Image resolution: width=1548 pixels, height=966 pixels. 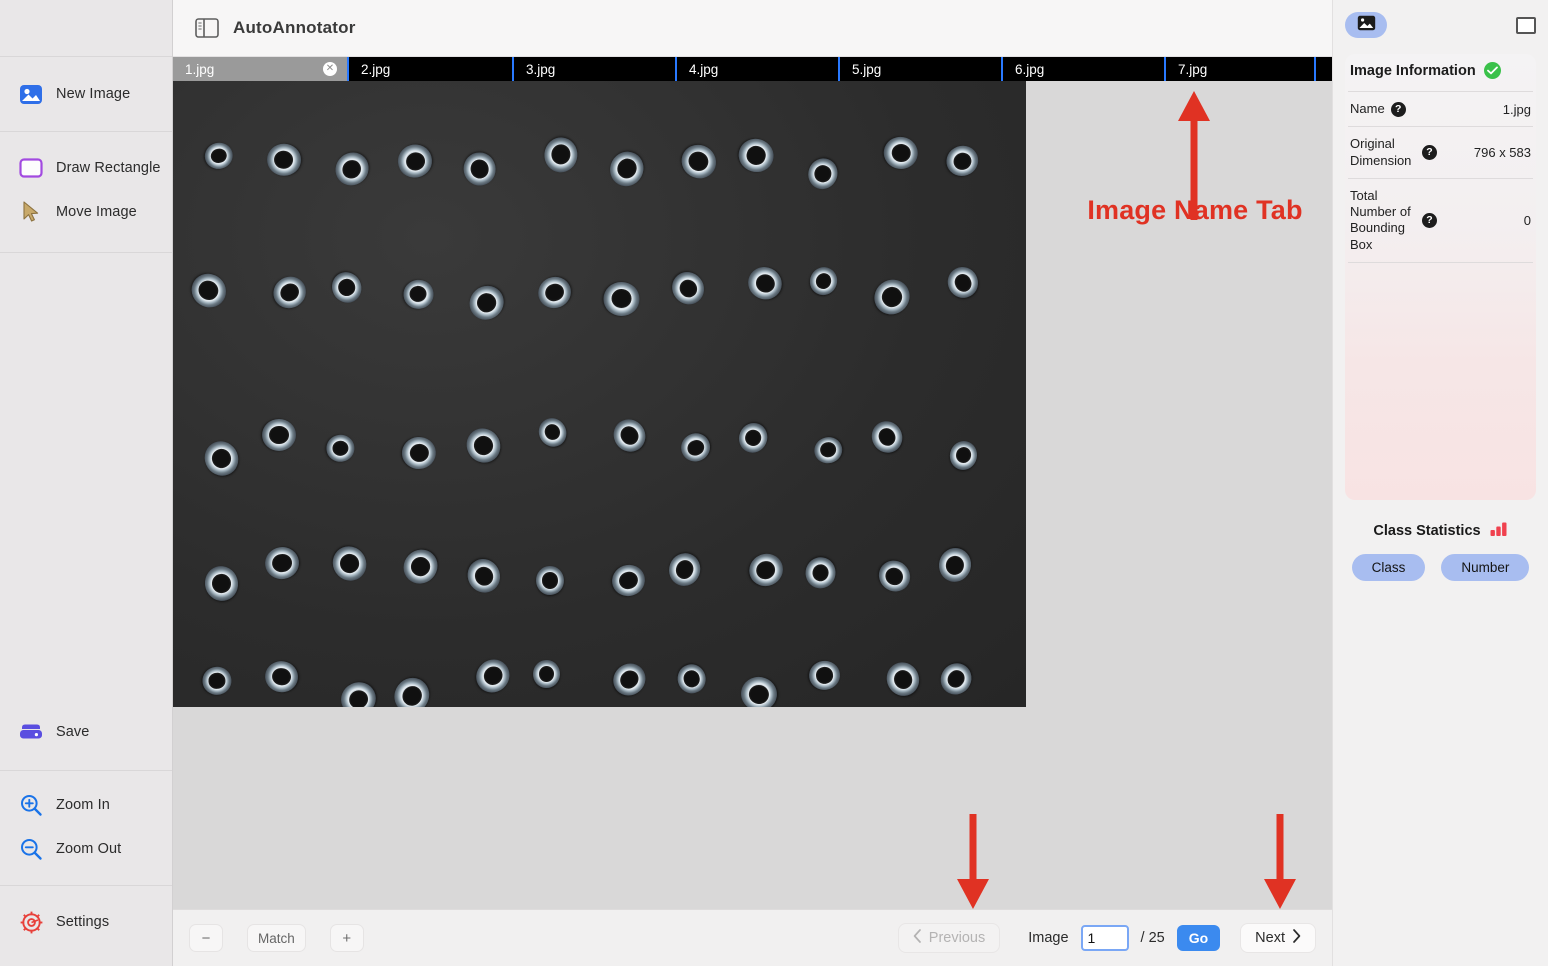 I want to click on sidebar-item-label: New Image, so click(x=93, y=94).